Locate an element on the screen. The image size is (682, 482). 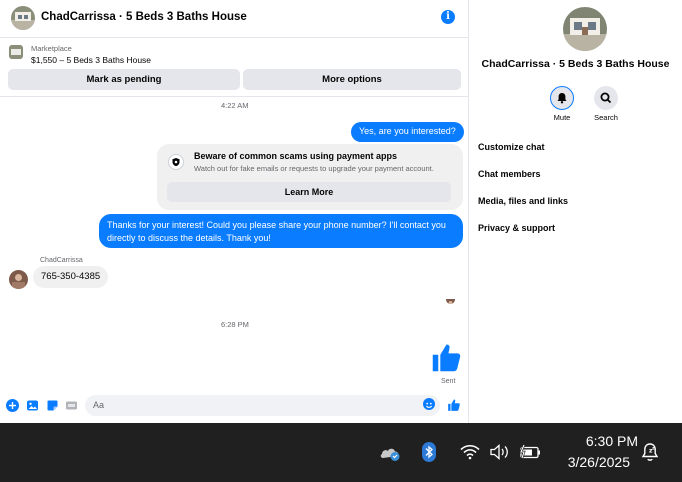
thumbs-up-icon is located at coordinates (446, 357).